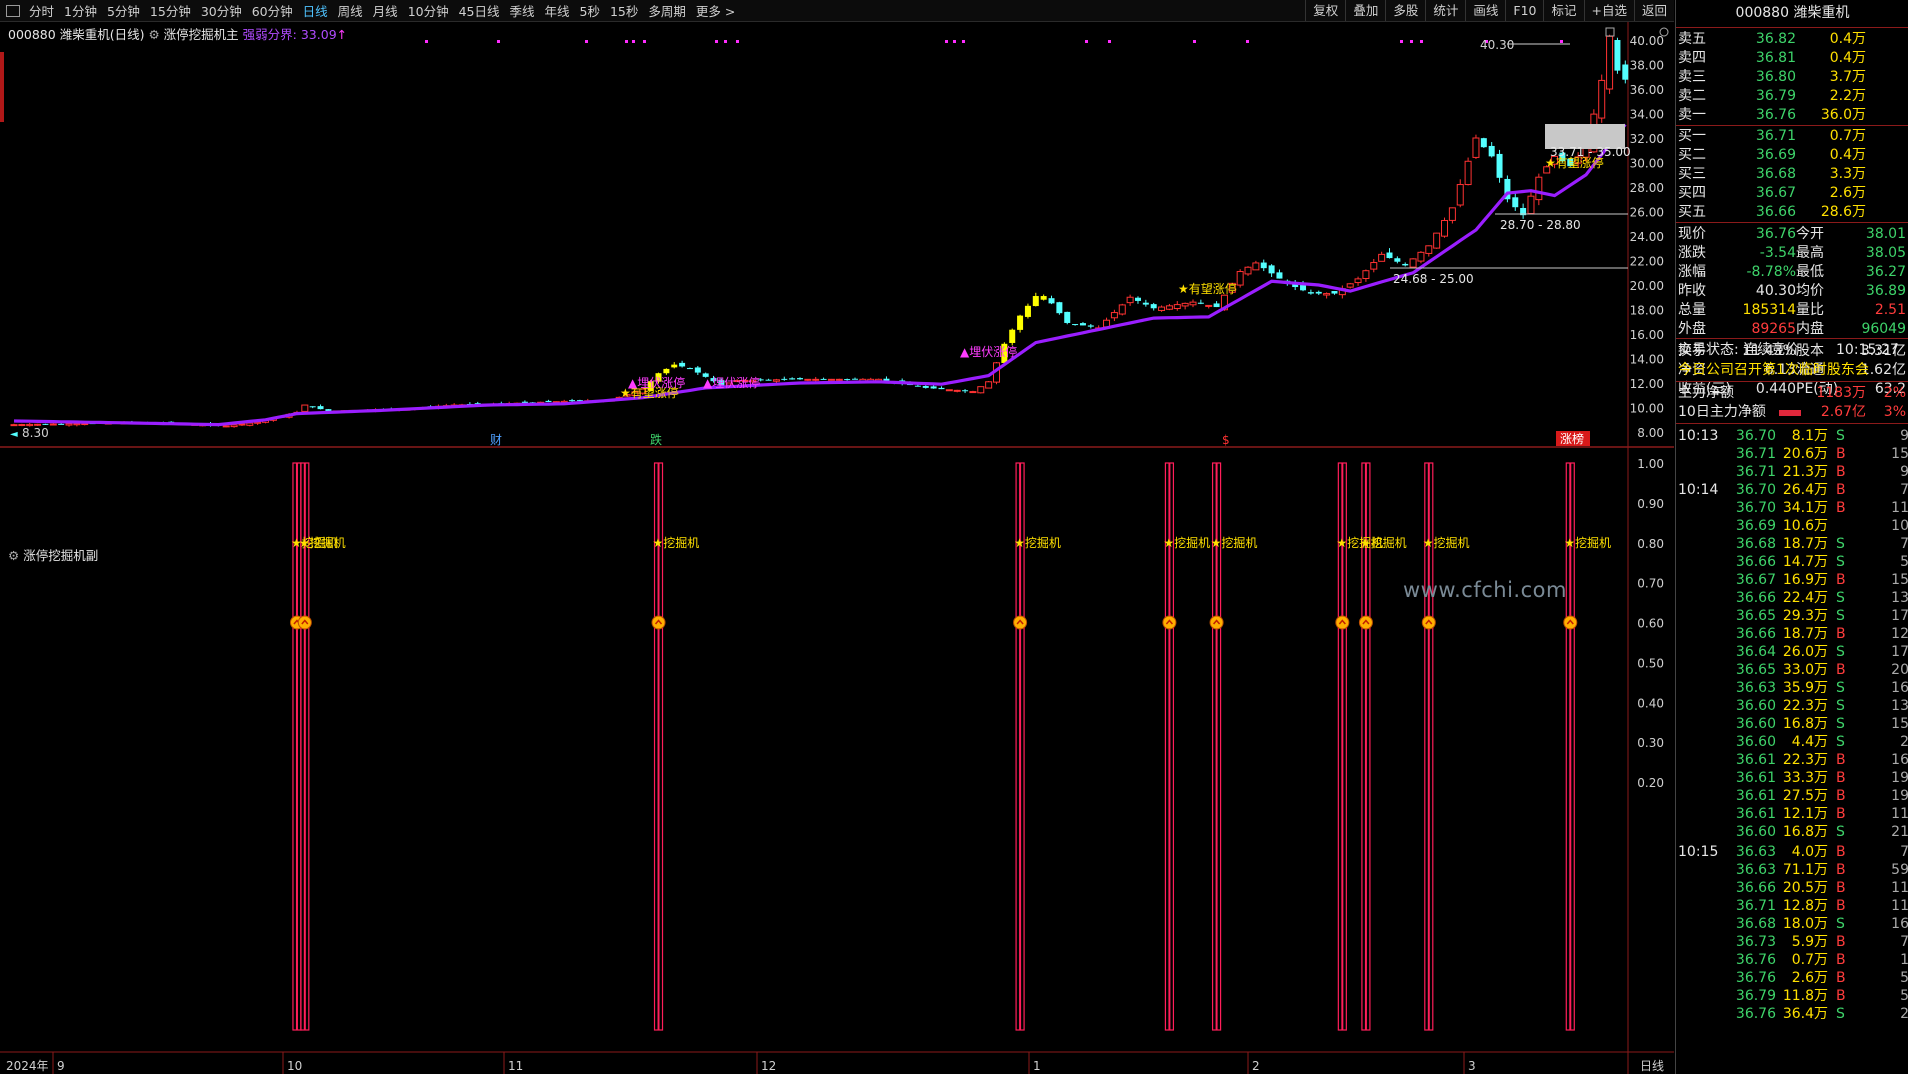 The height and width of the screenshot is (1074, 1908). What do you see at coordinates (1608, 10) in the screenshot?
I see `tool-button: +自选` at bounding box center [1608, 10].